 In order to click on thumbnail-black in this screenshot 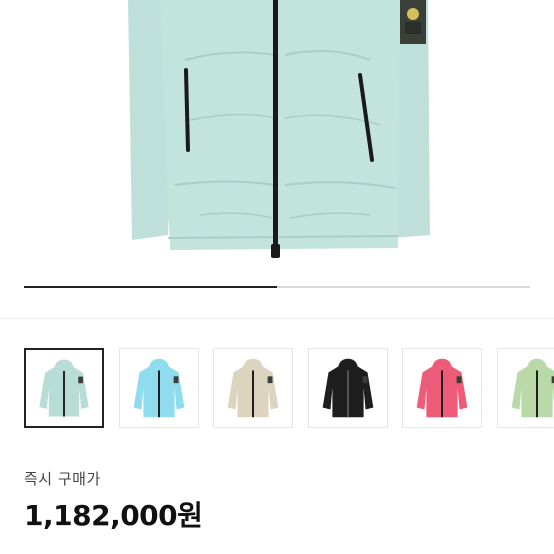, I will do `click(347, 388)`.